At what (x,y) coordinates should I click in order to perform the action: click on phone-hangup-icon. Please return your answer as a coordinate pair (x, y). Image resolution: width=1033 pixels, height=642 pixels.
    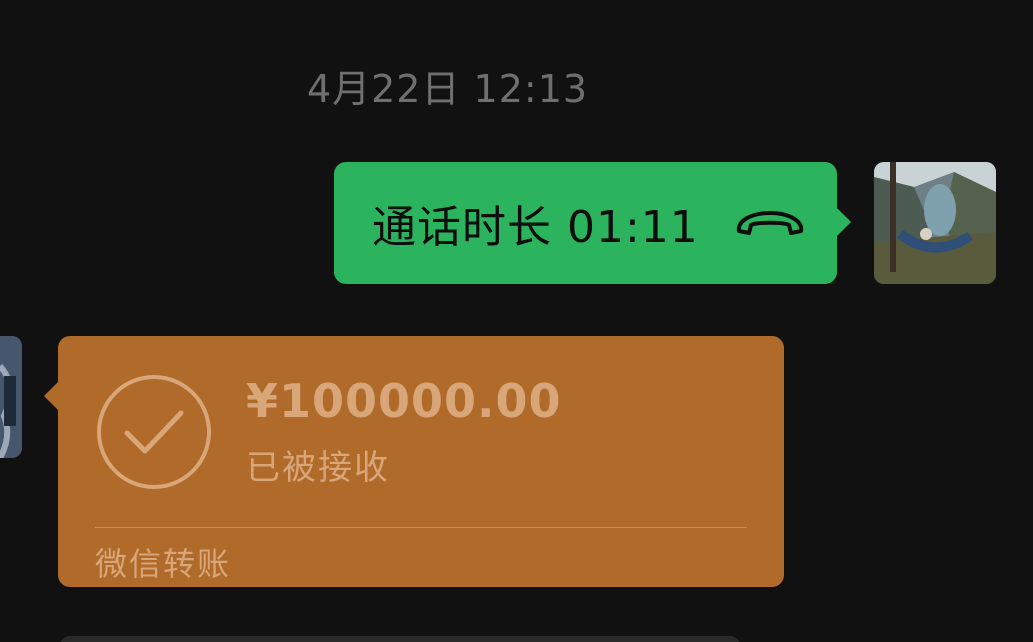
    Looking at the image, I should click on (770, 223).